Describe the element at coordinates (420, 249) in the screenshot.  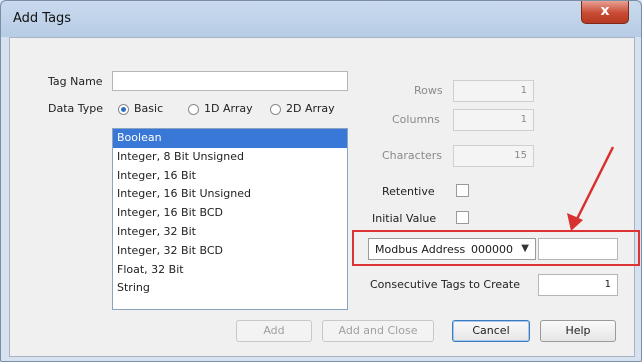
I see `modbus-address-label: Modbus Address` at that location.